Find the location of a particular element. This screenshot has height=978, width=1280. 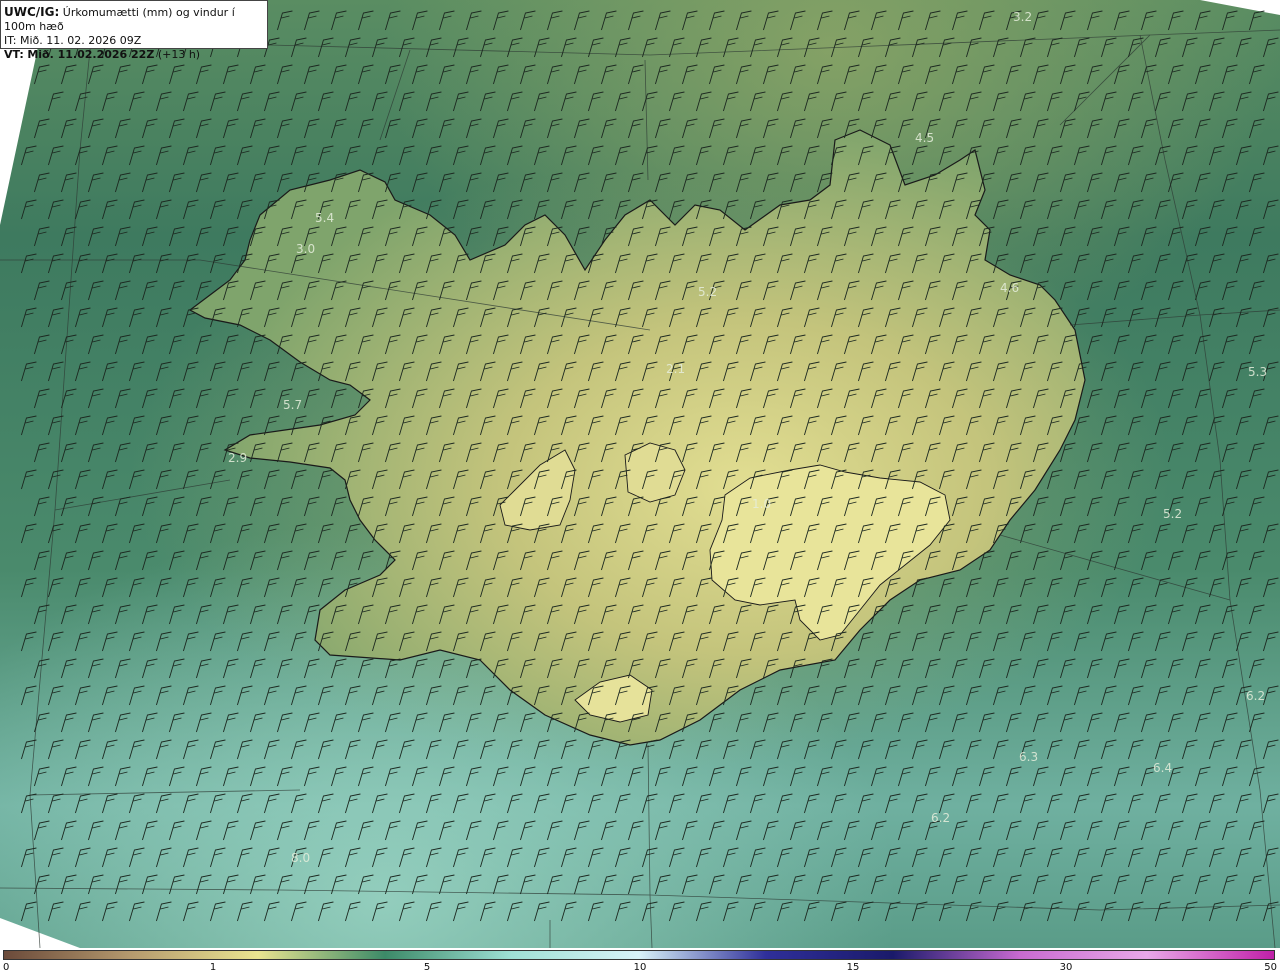

value-label: 3.2 is located at coordinates (1022, 17).